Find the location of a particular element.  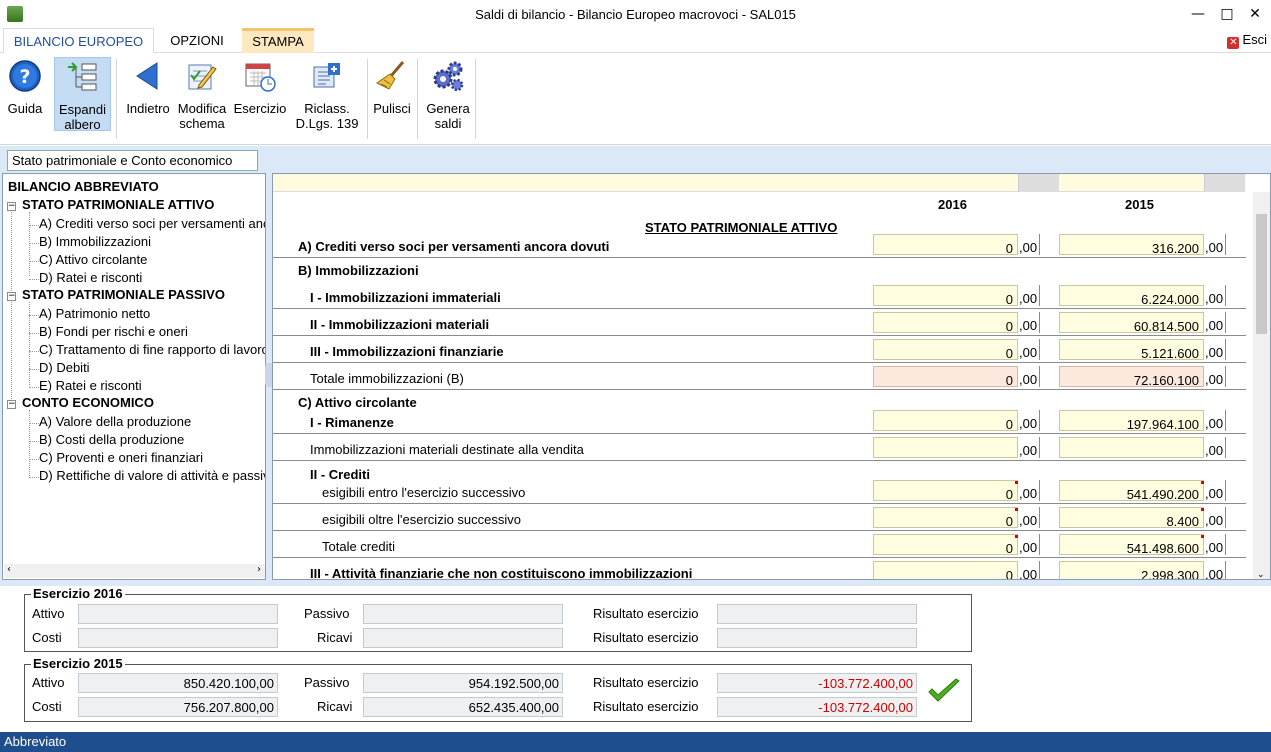

espandi-label-2: albero is located at coordinates (82, 124).